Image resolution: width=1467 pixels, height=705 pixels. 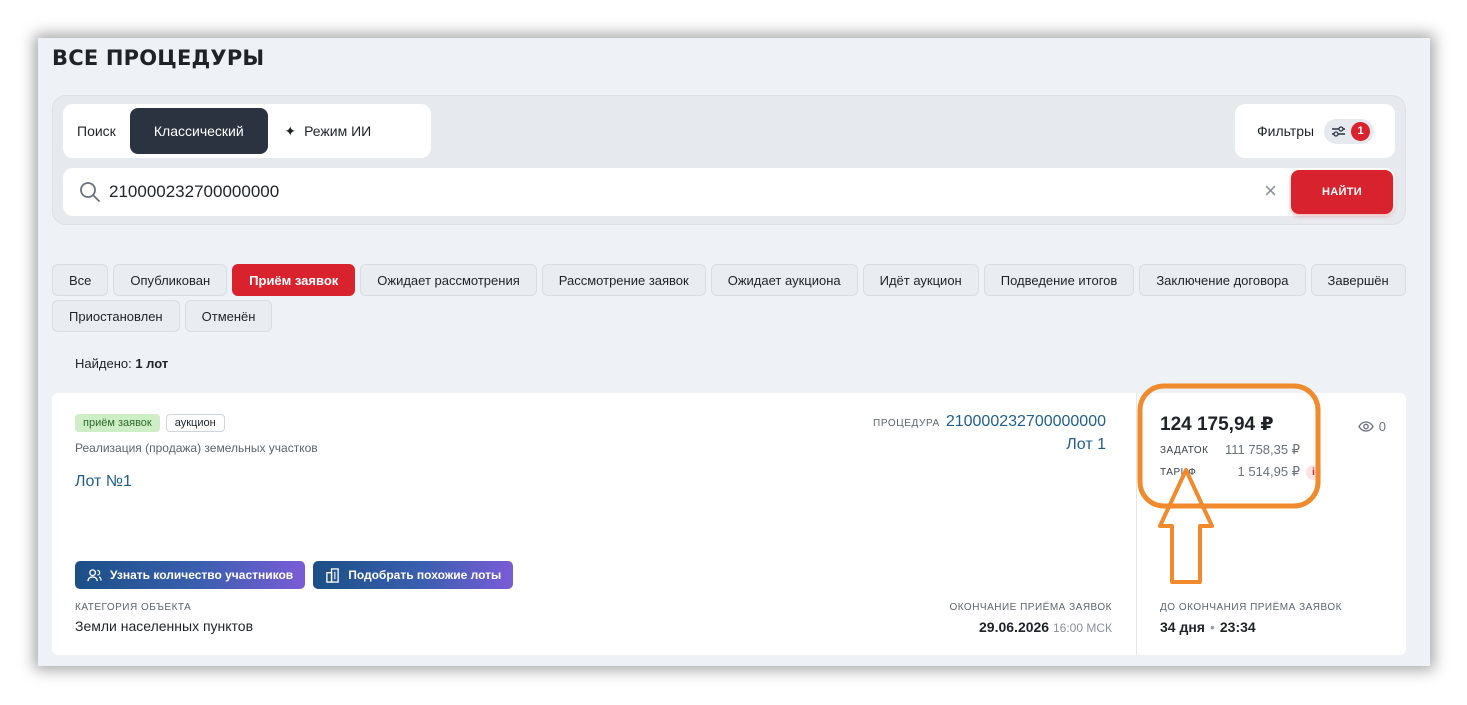 I want to click on sparkle-icon: ✦, so click(x=290, y=130).